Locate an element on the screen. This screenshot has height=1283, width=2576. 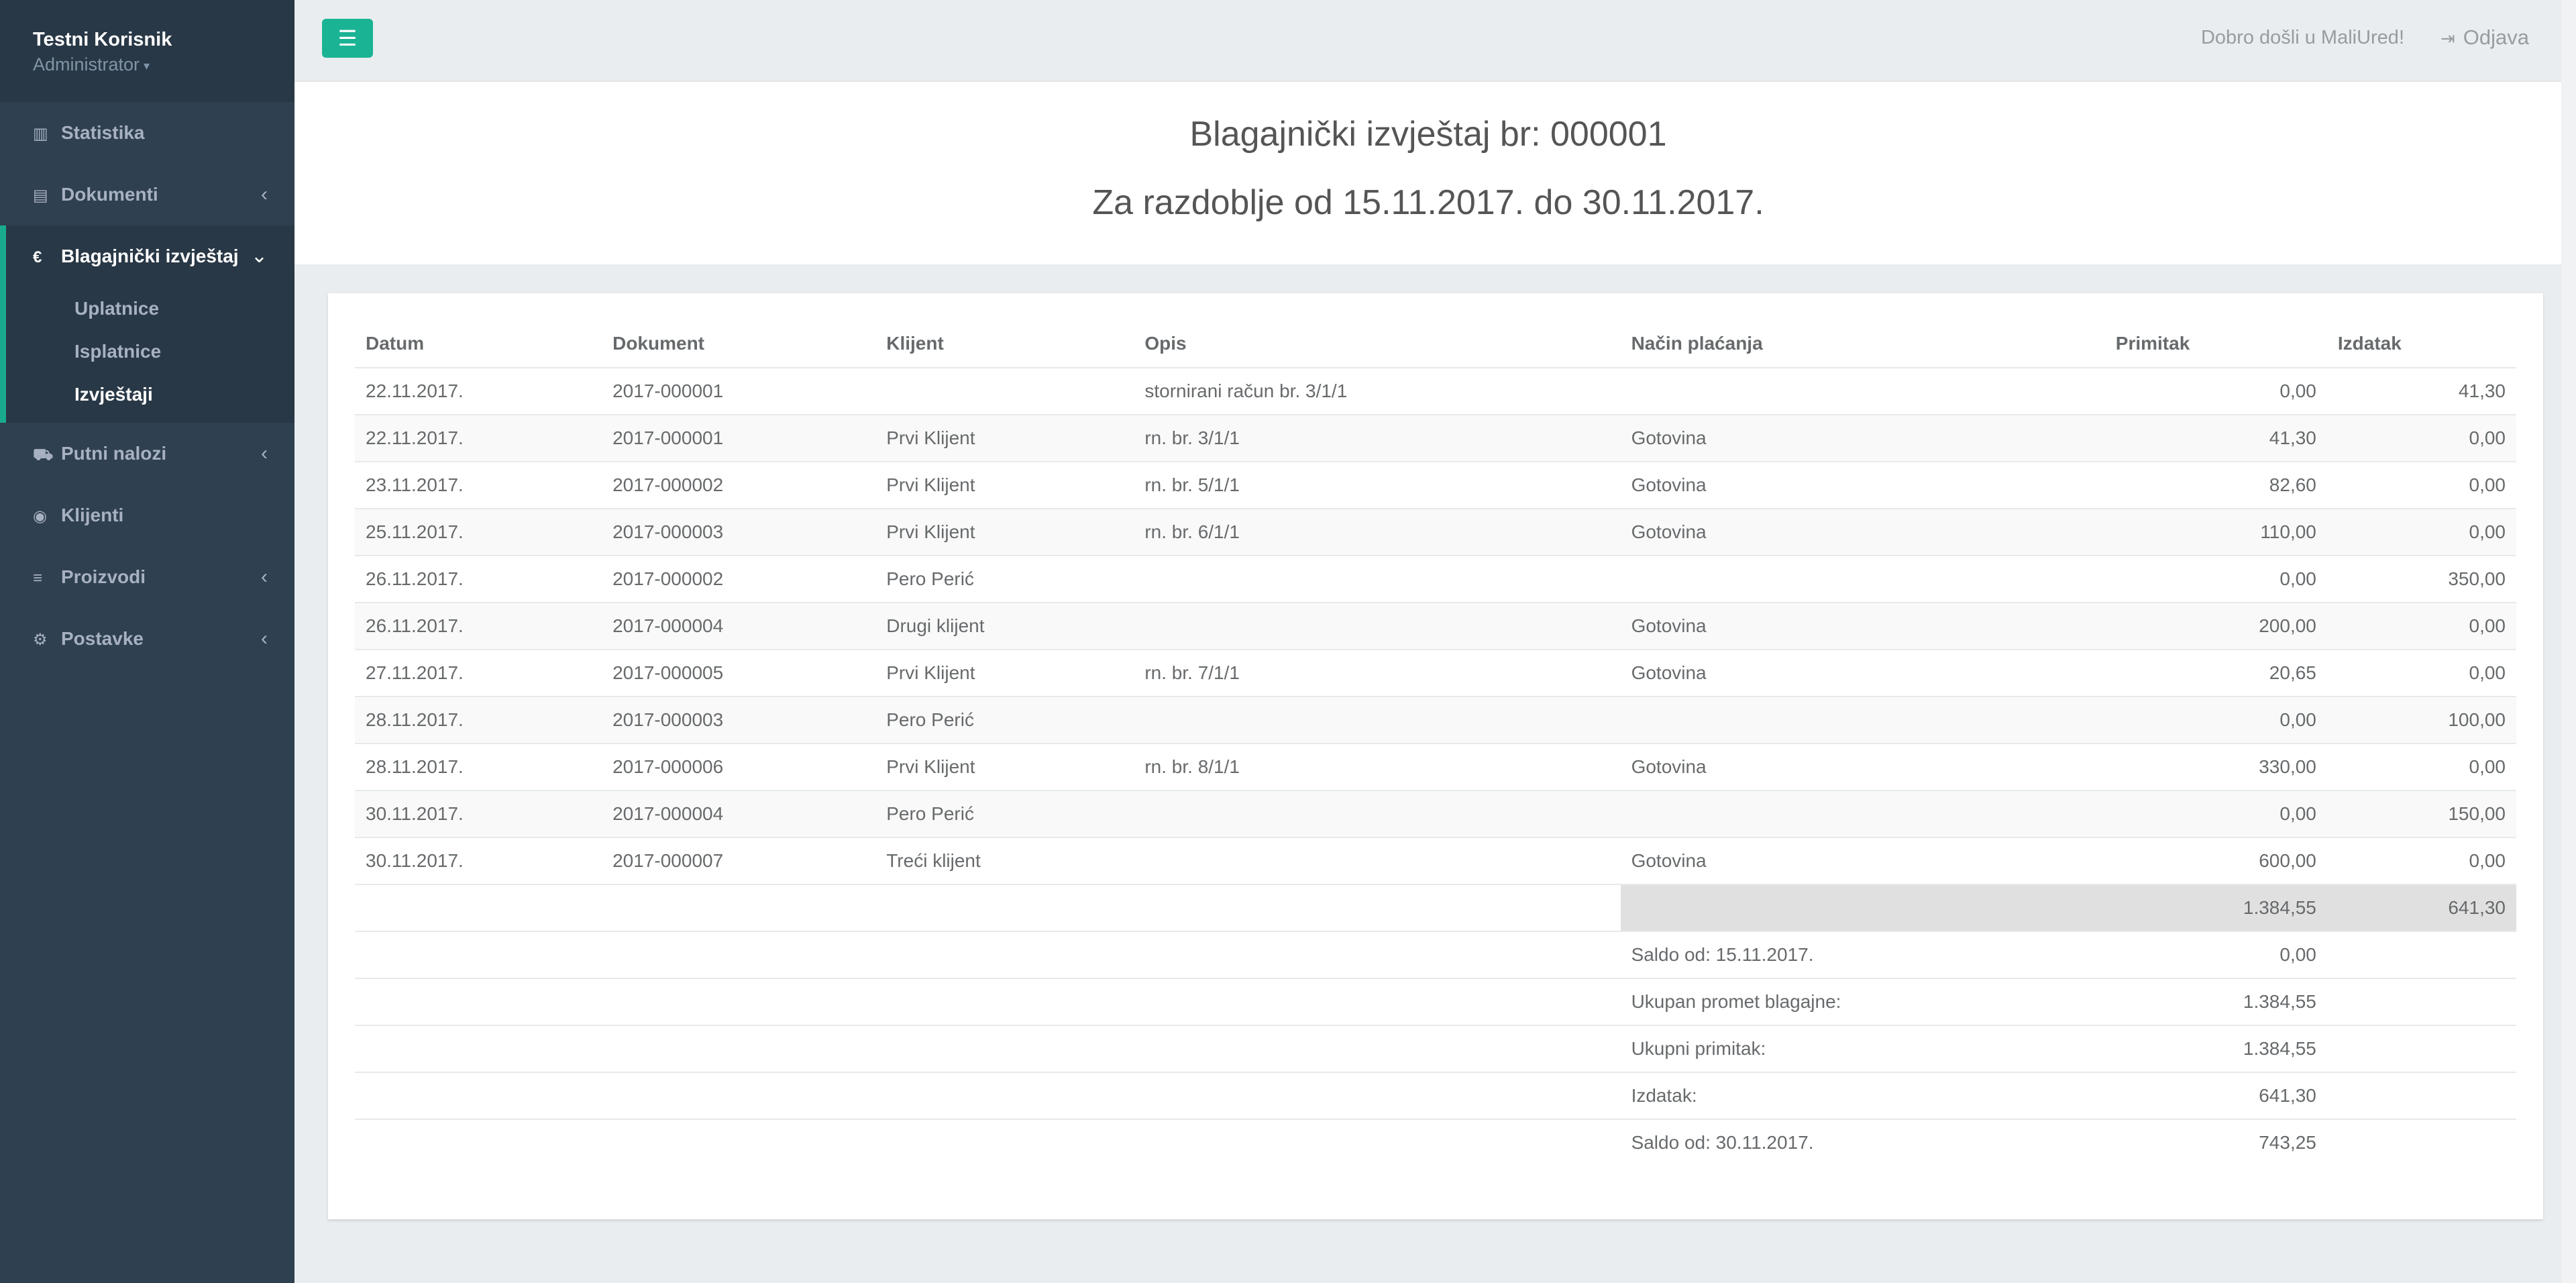
table-cell: stornirani račun br. 3/1/1 is located at coordinates (1377, 391).